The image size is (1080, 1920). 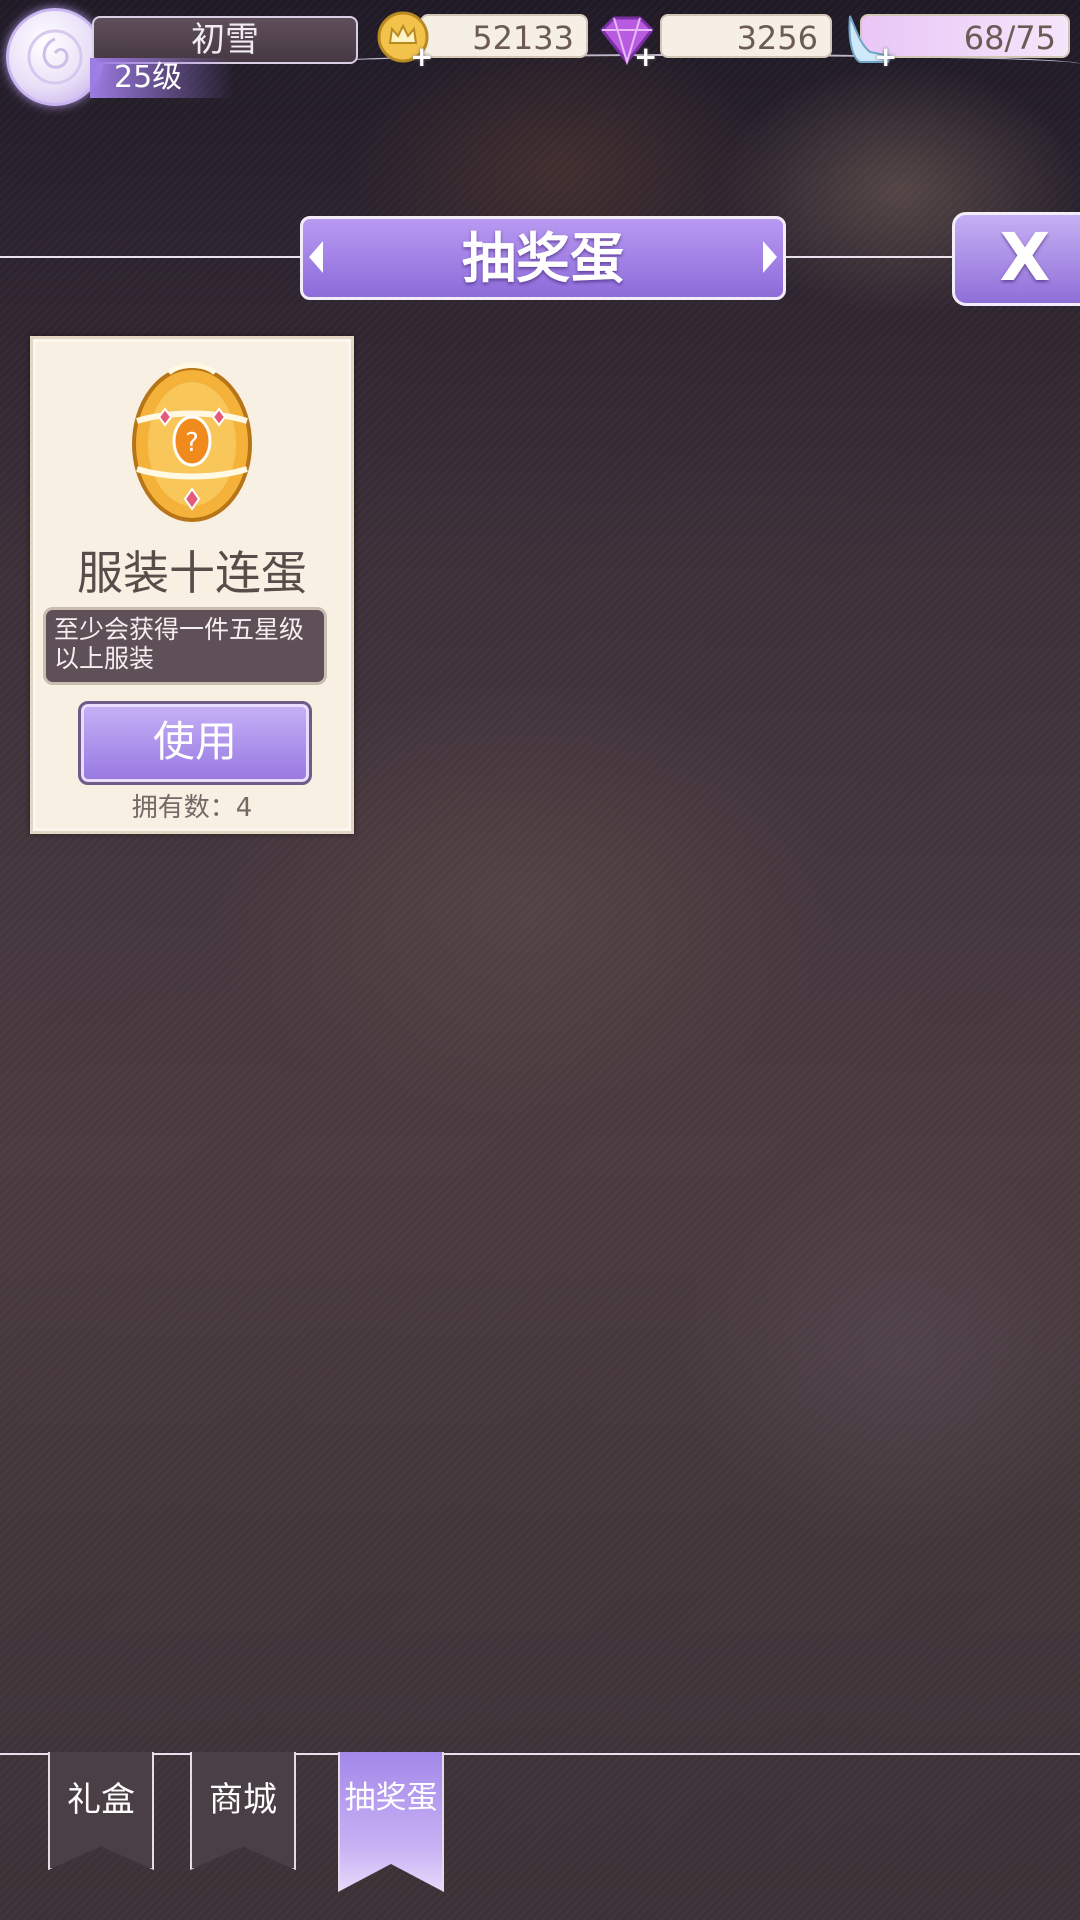 I want to click on diamond-counter: 3256, so click(x=746, y=36).